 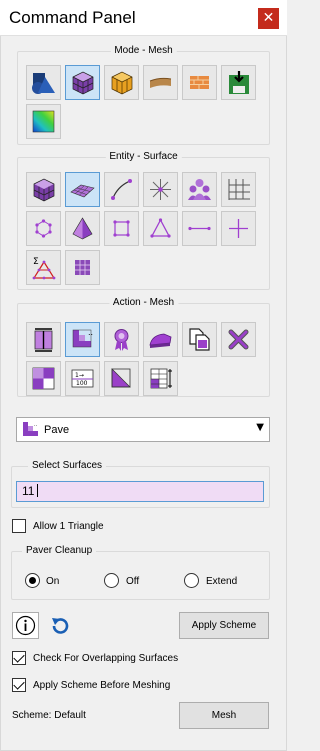 I want to click on quality-mode-button, so click(x=43, y=121).